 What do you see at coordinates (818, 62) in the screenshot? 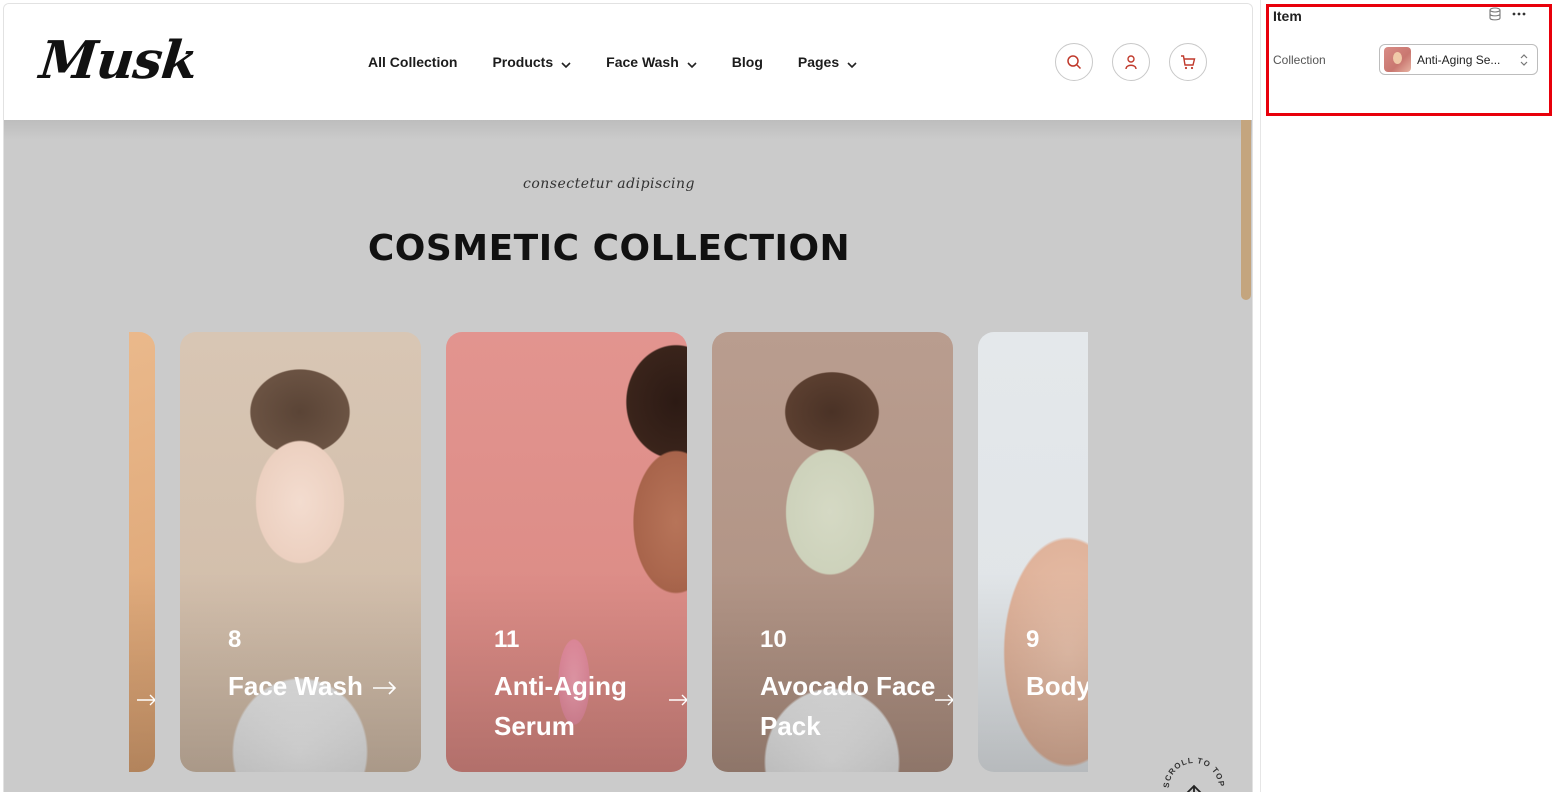
I see `nav-item-label: Pages` at bounding box center [818, 62].